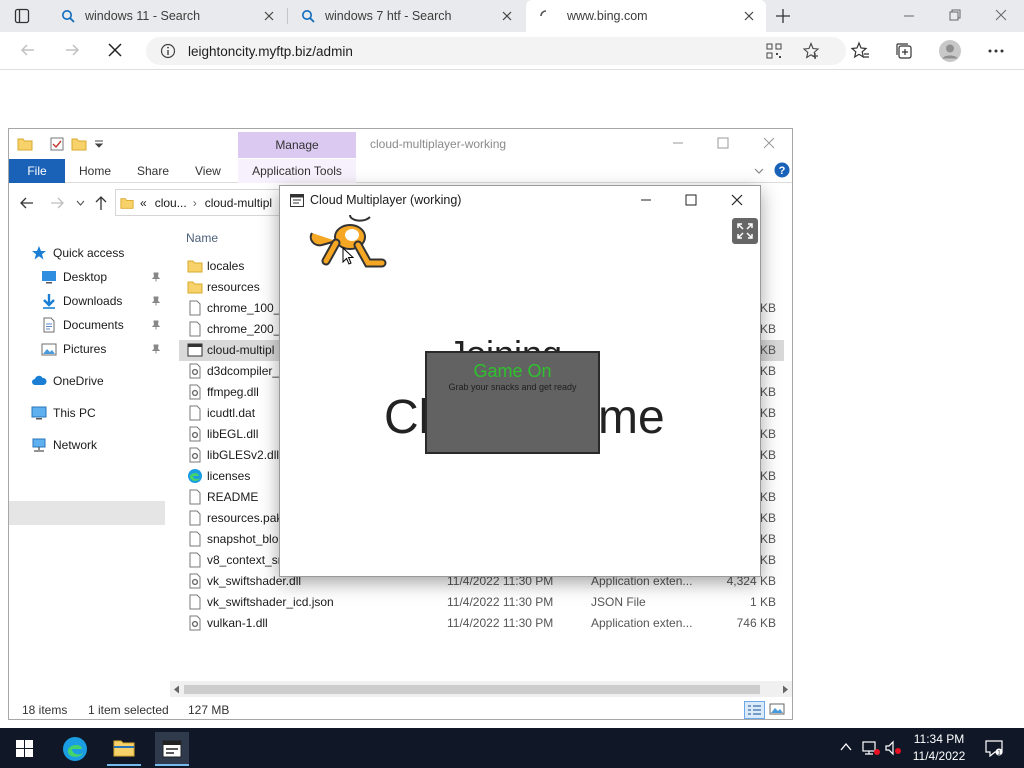  Describe the element at coordinates (74, 277) in the screenshot. I see `nav-item-desktop: Desktop` at that location.